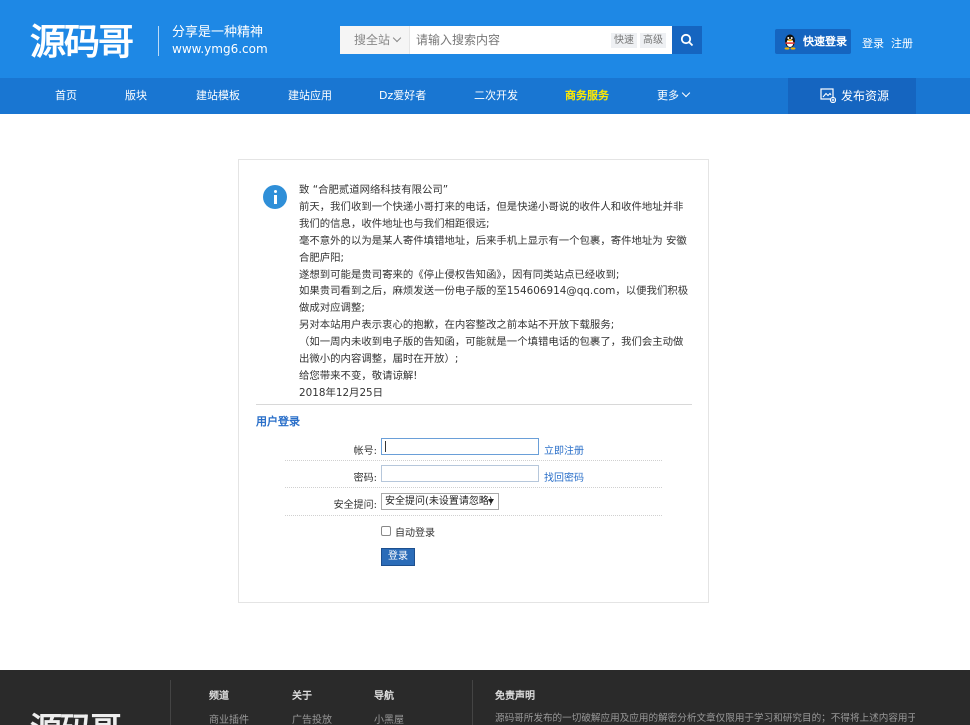  What do you see at coordinates (491, 501) in the screenshot?
I see `dropdown-arrow-icon` at bounding box center [491, 501].